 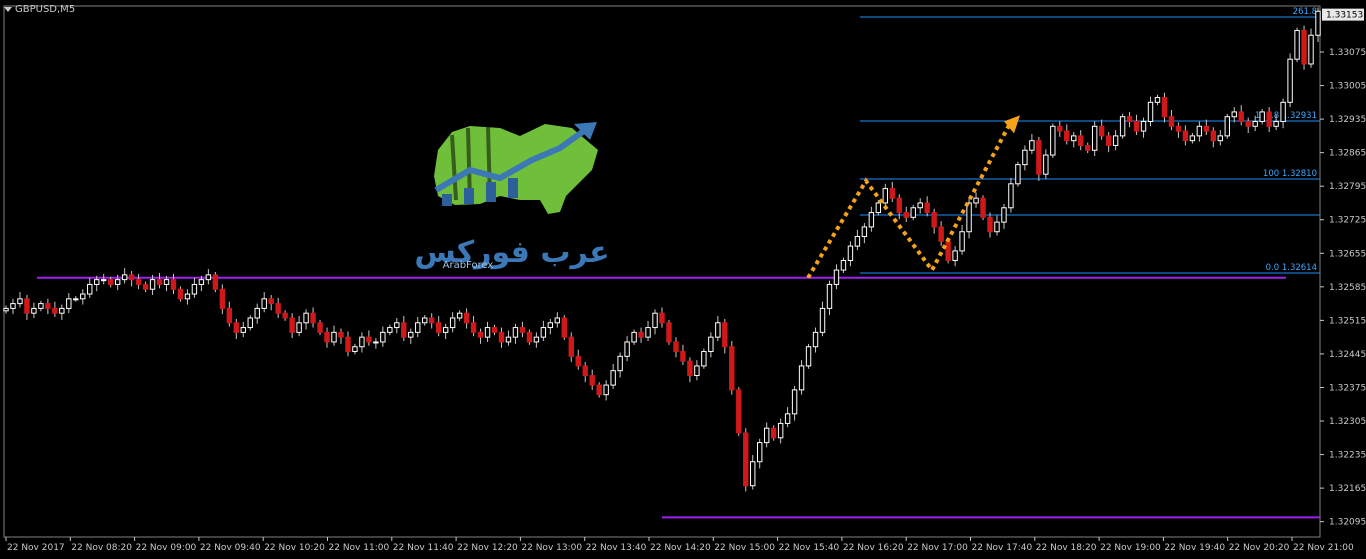 What do you see at coordinates (1347, 355) in the screenshot?
I see `y-tick-label: 1.32445` at bounding box center [1347, 355].